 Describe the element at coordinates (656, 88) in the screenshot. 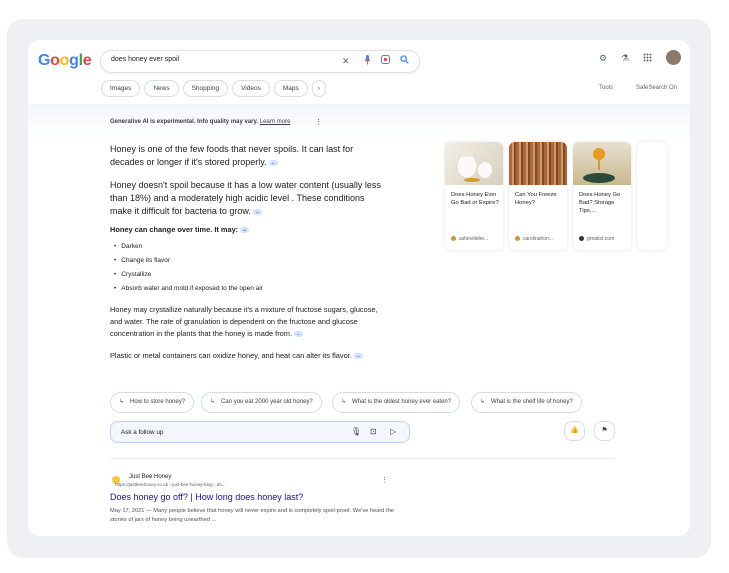

I see `safesearch-link: SafeSearch On` at that location.